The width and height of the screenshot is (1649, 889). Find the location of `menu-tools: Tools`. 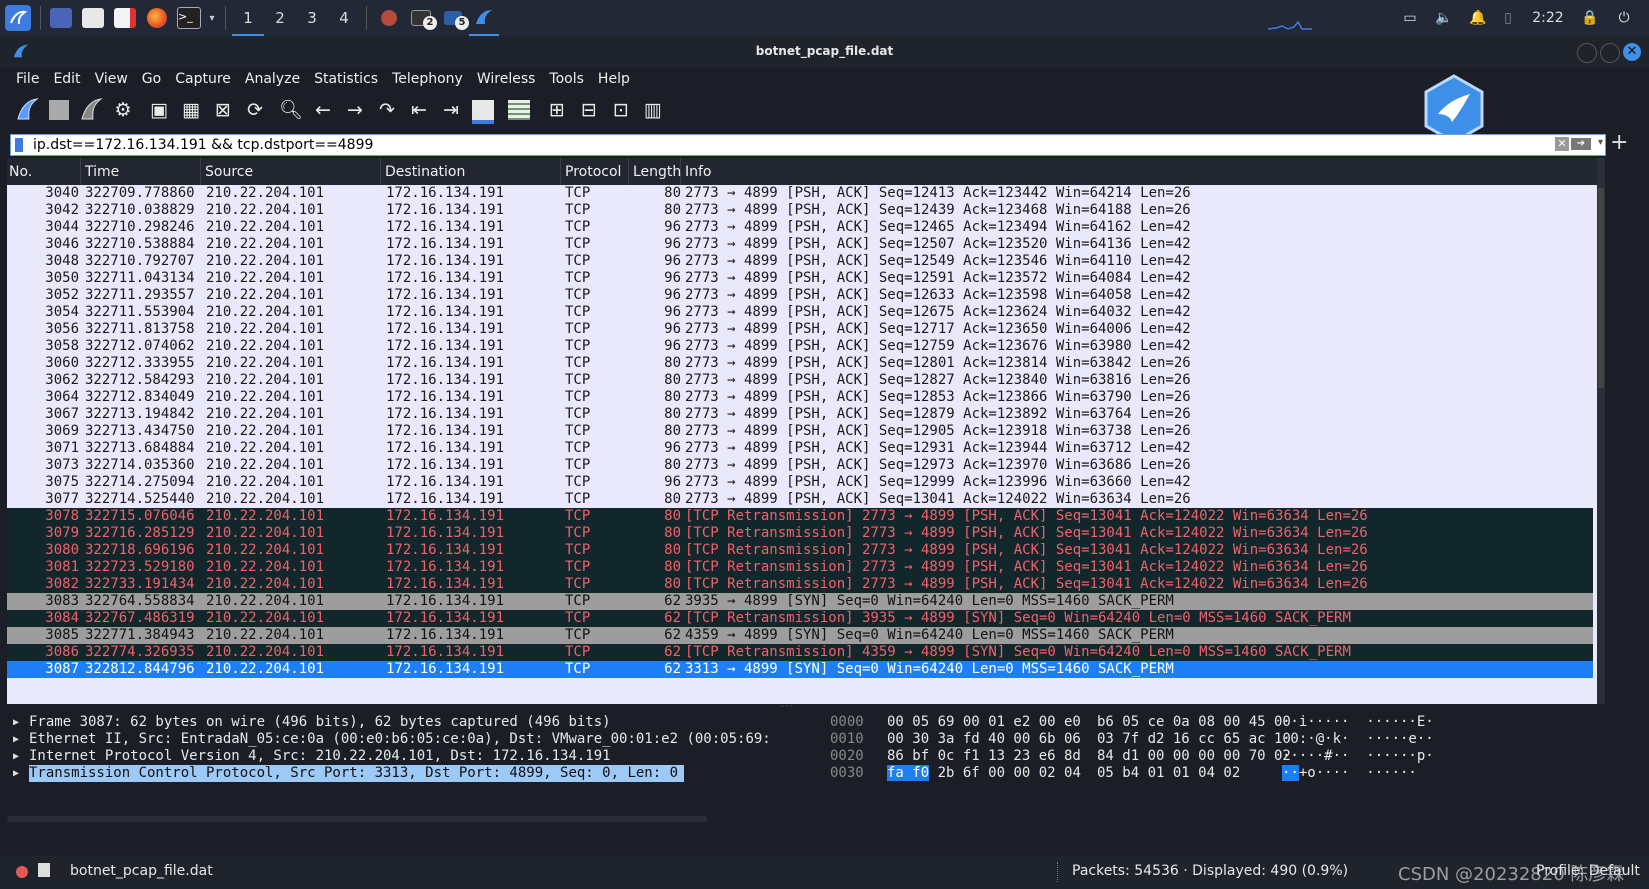

menu-tools: Tools is located at coordinates (566, 79).